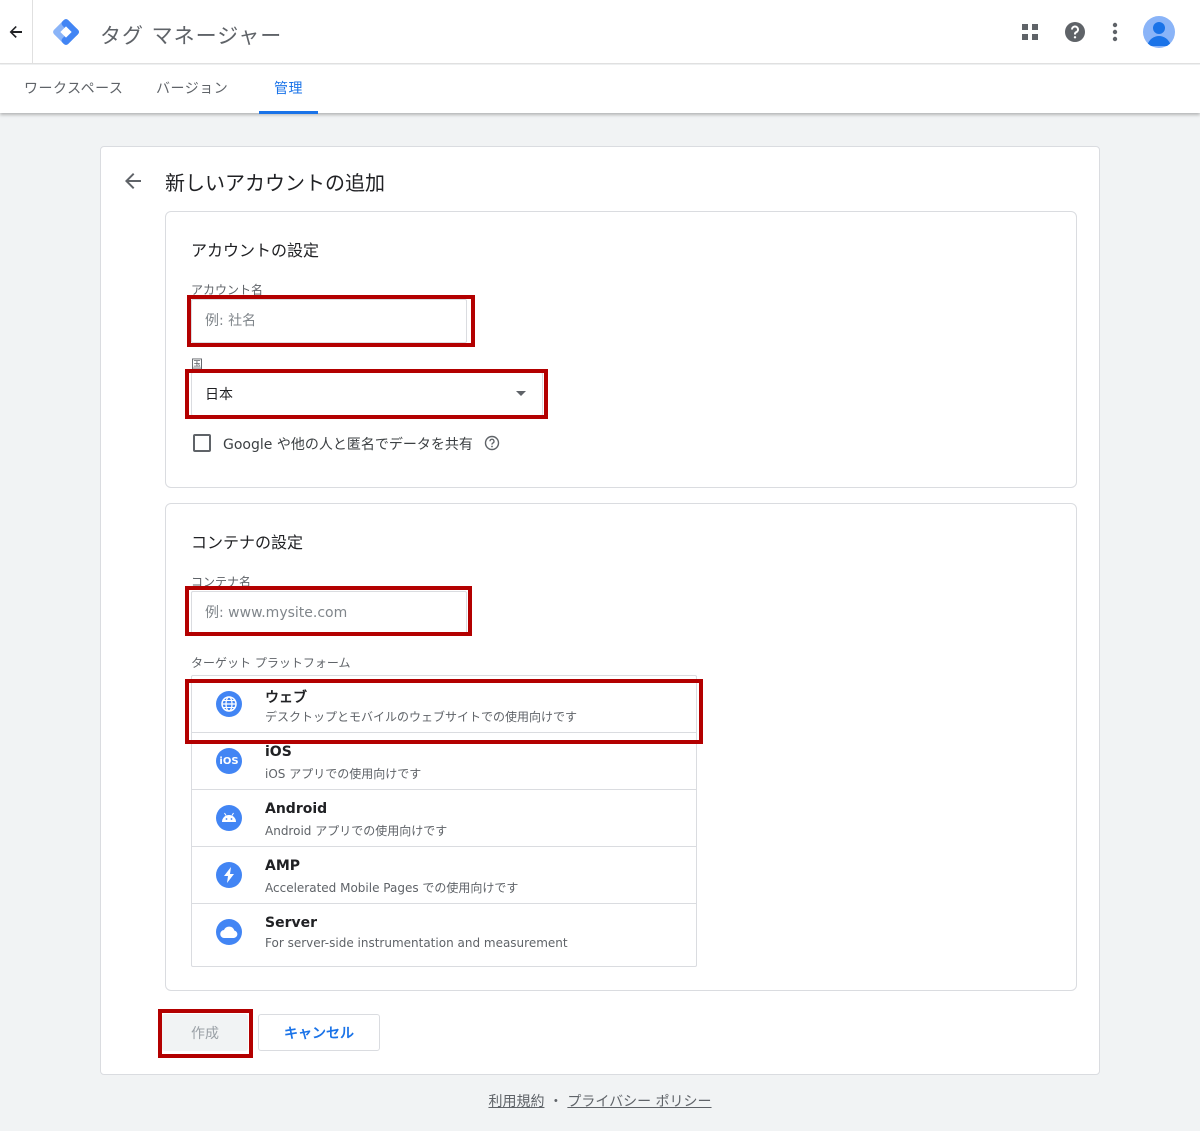 This screenshot has height=1131, width=1200. I want to click on platform-item-web: ウェブ デスクトップとモバイルのウェブサイトでの使用向けです, so click(444, 704).